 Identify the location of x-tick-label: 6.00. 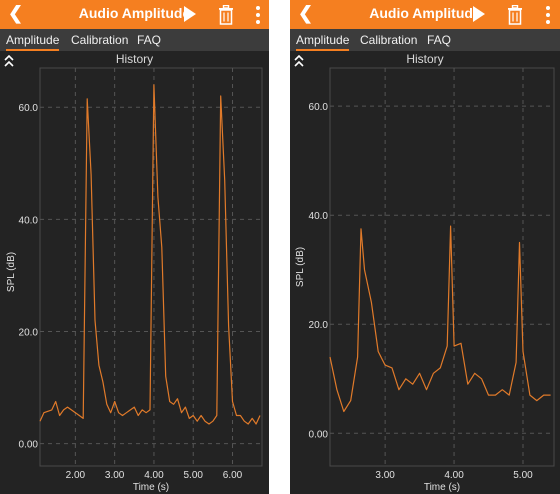
(233, 475).